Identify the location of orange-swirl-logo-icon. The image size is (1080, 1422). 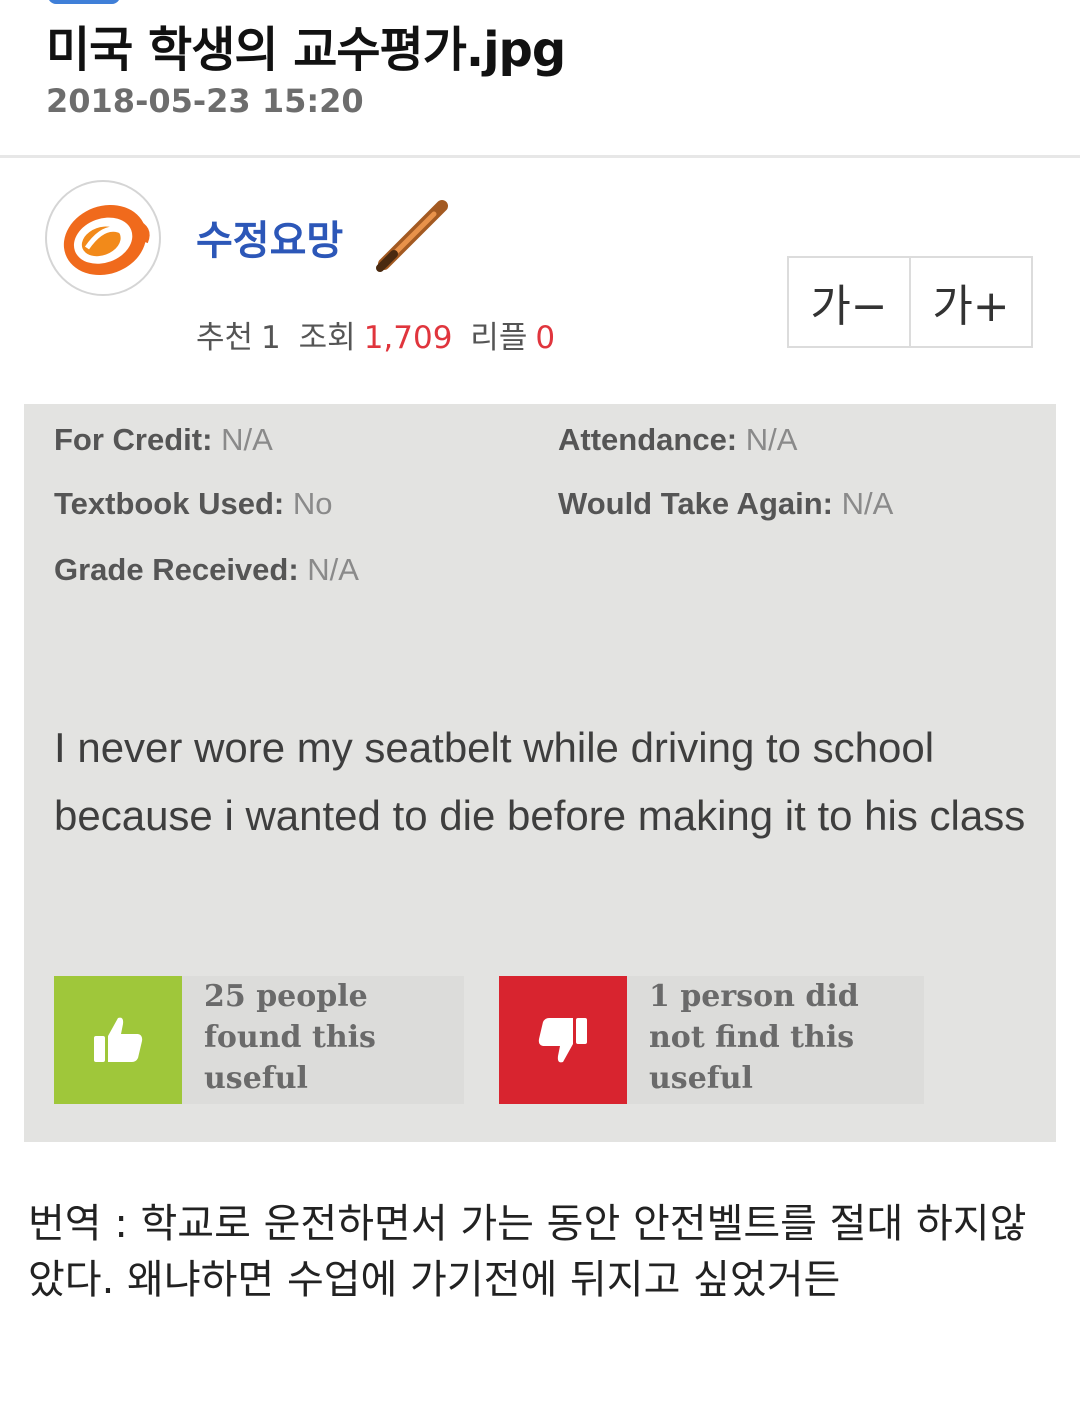
(106, 240).